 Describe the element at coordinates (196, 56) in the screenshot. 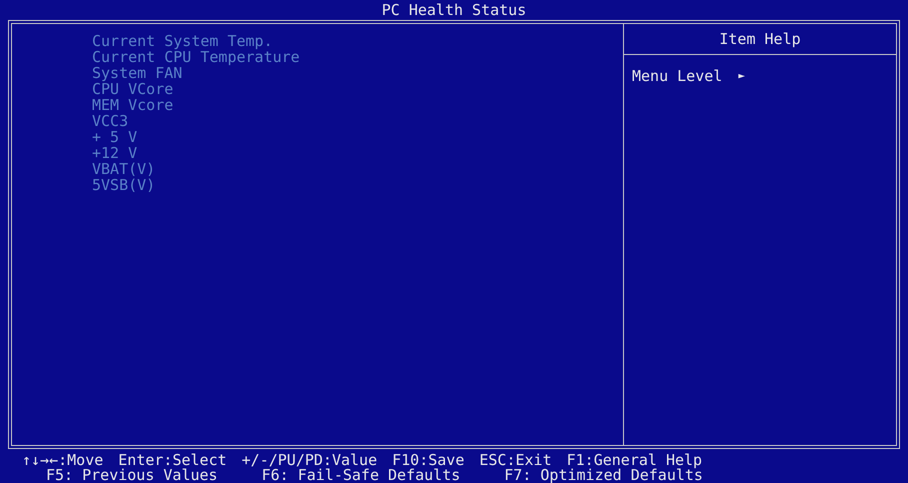

I see `menu-item: Current CPU Temperature` at that location.